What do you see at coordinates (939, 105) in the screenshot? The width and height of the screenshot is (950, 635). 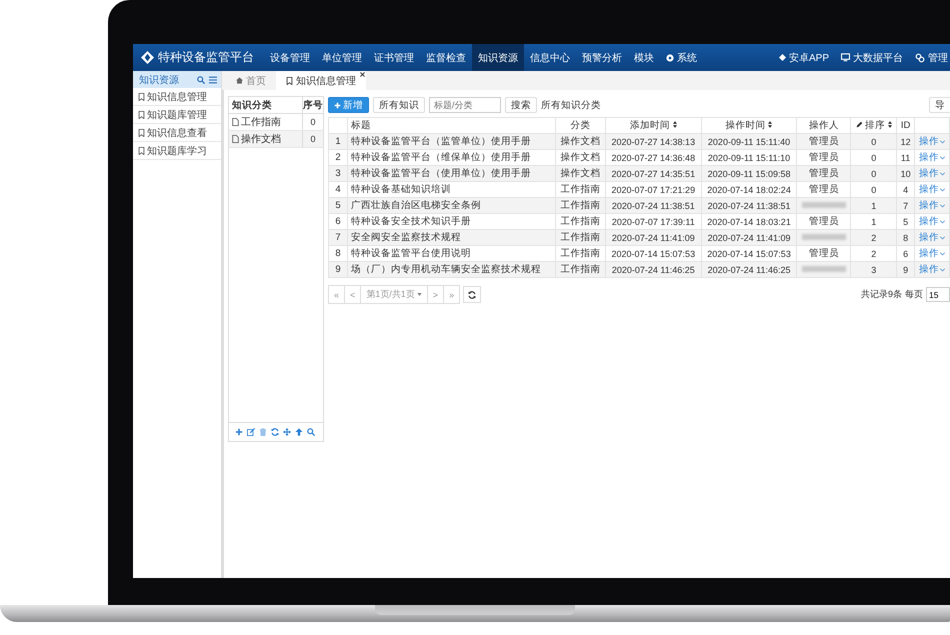 I see `export-button: 导` at bounding box center [939, 105].